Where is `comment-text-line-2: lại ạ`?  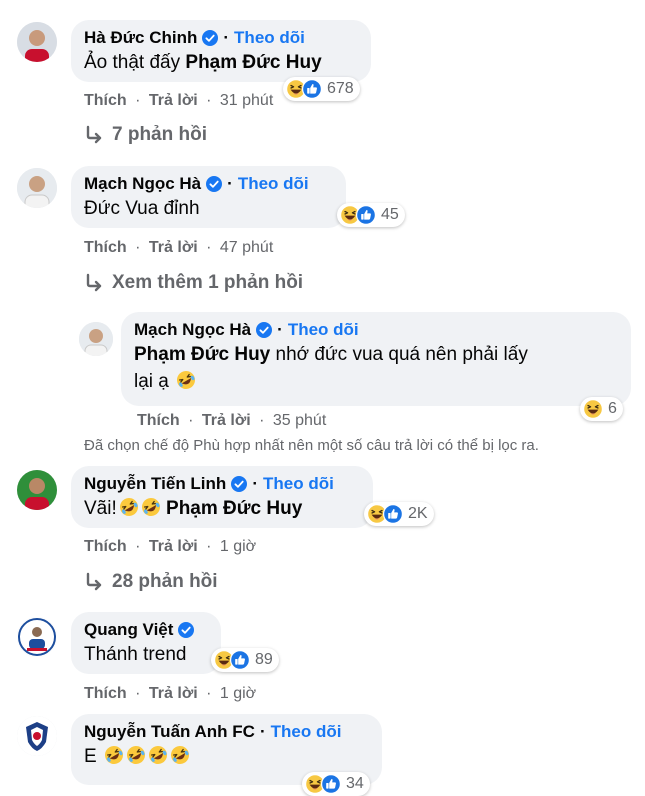
comment-text-line-2: lại ạ is located at coordinates (376, 381).